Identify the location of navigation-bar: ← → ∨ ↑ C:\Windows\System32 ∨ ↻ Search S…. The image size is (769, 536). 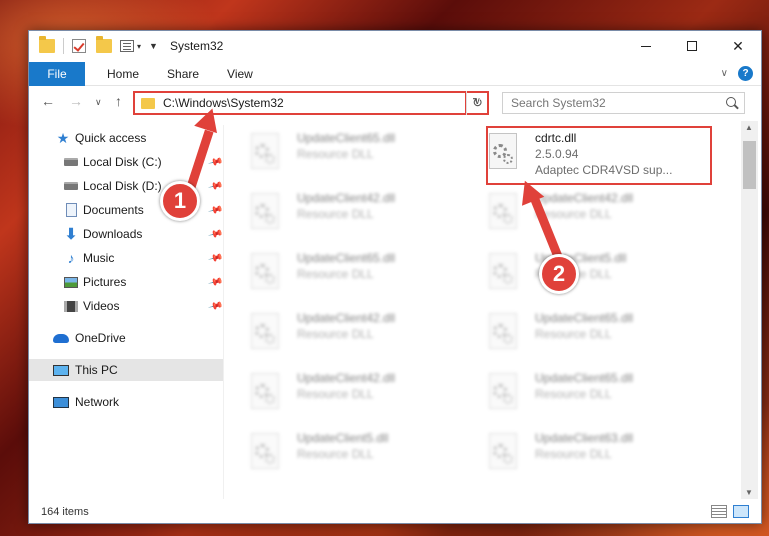
(395, 103).